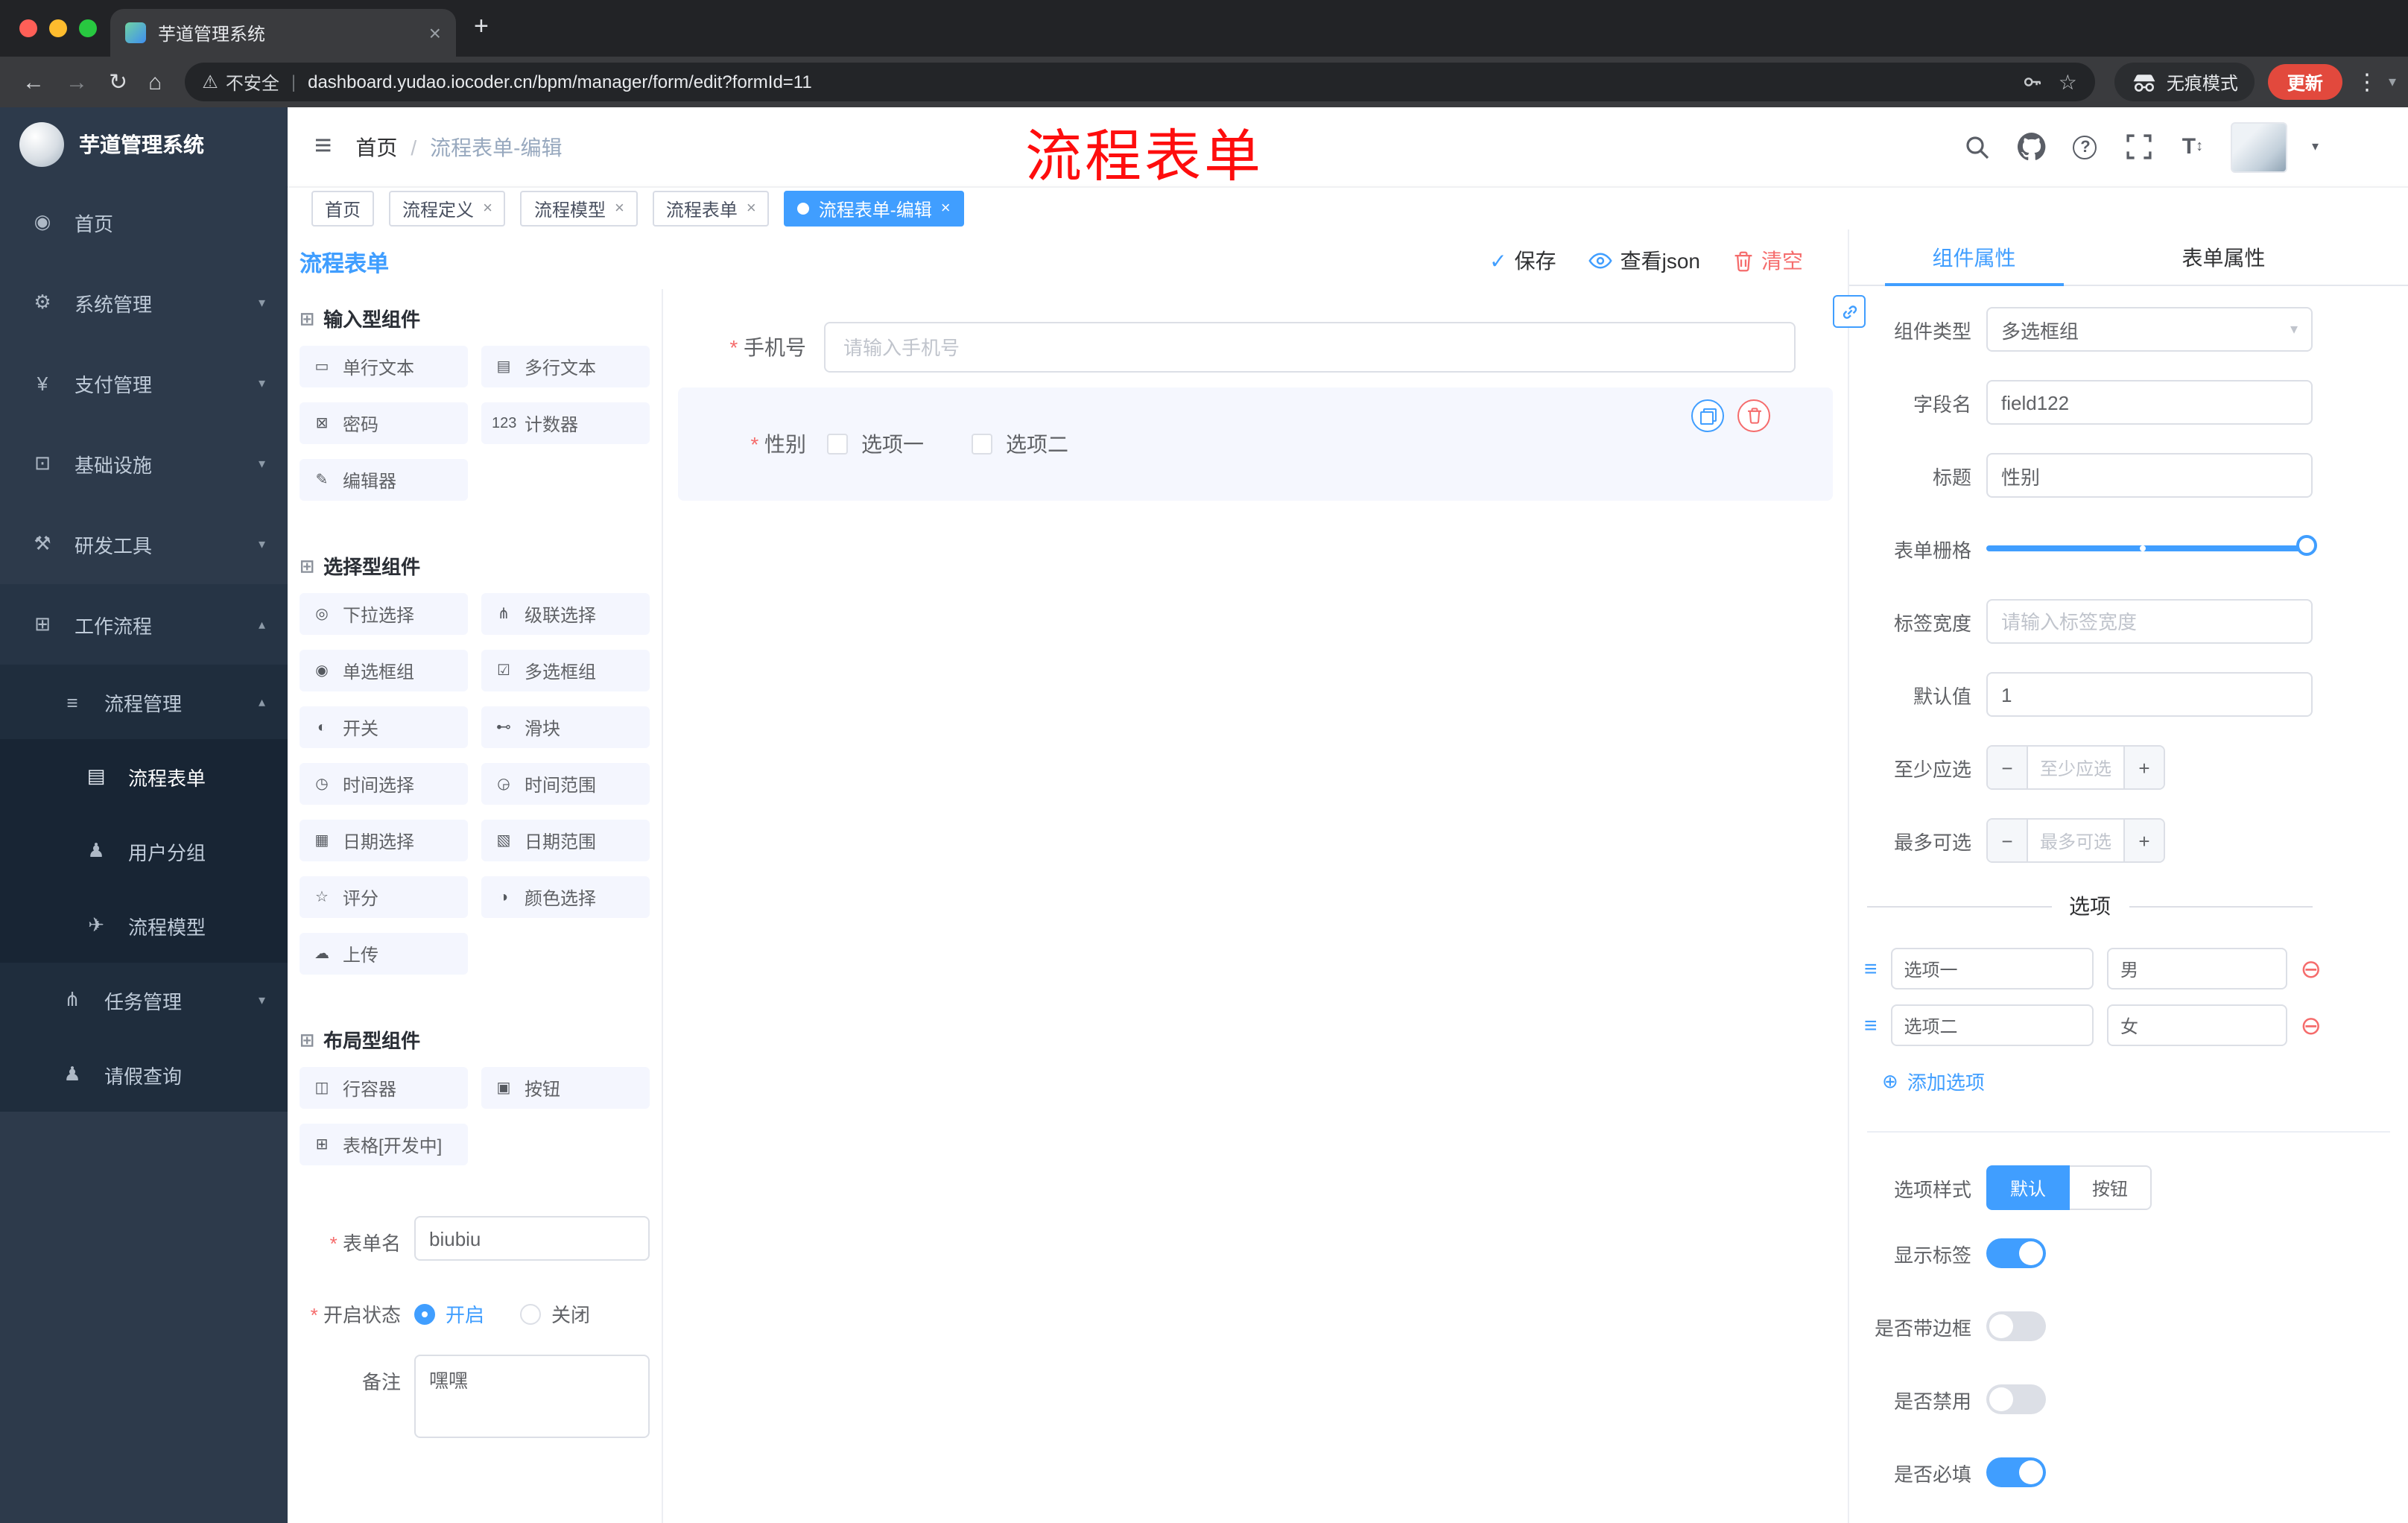 Image resolution: width=2408 pixels, height=1523 pixels. I want to click on password-key-icon, so click(2033, 82).